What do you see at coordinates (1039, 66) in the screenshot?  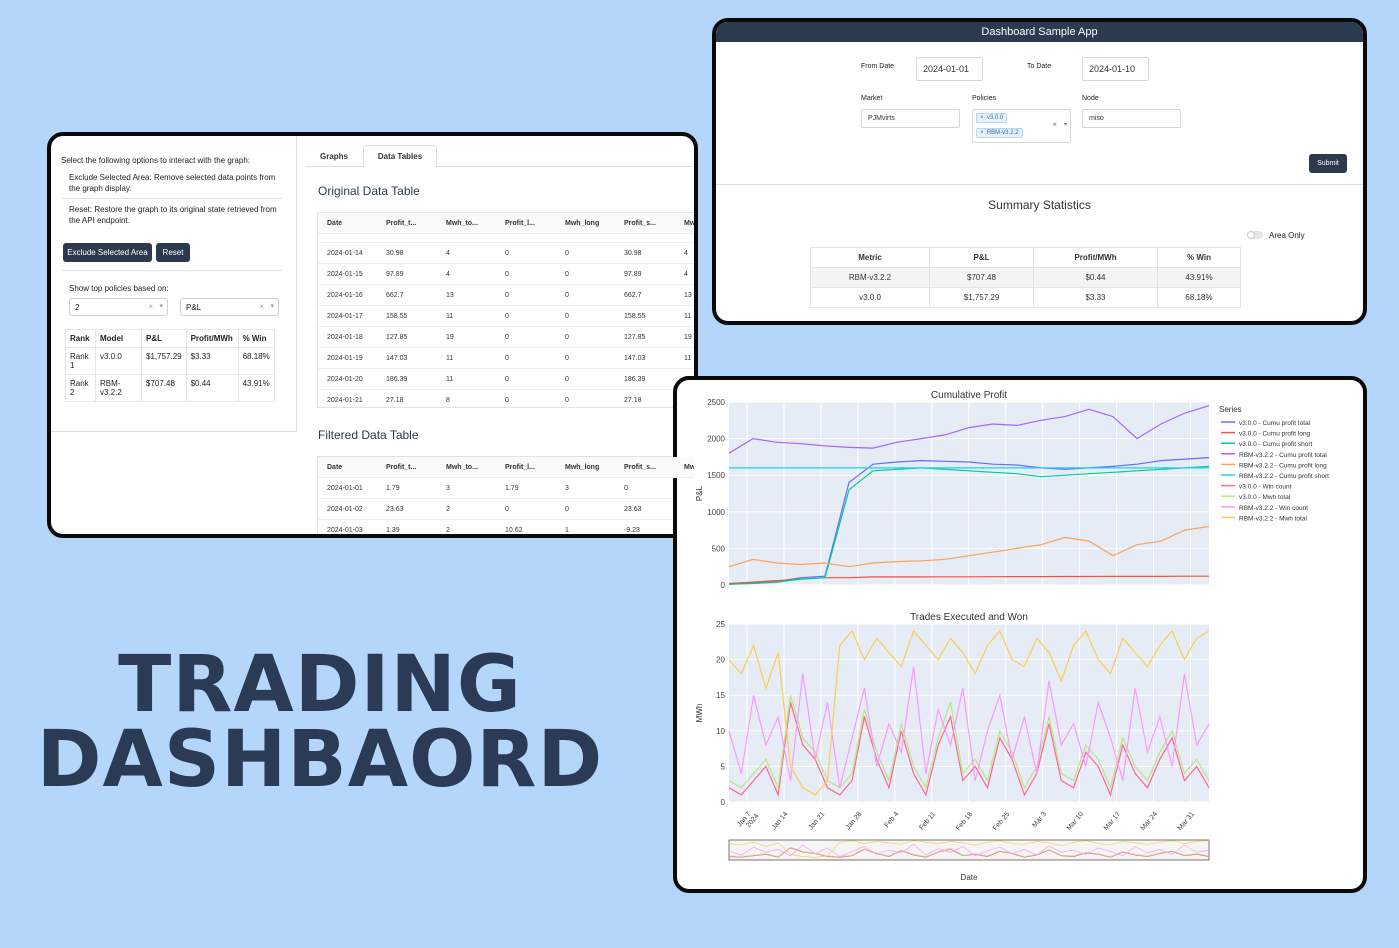 I see `to-date-label: To Date` at bounding box center [1039, 66].